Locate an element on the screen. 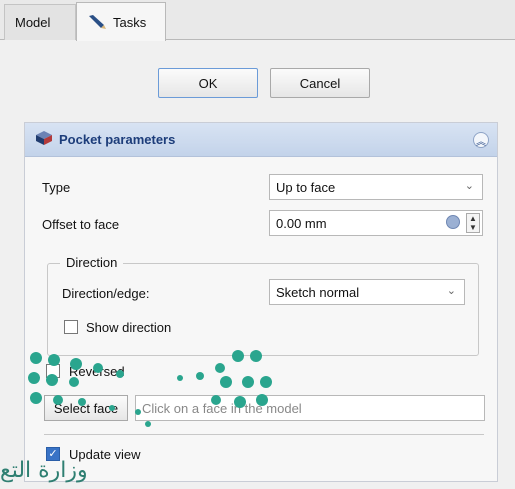  show-direction-checkbox is located at coordinates (71, 327).